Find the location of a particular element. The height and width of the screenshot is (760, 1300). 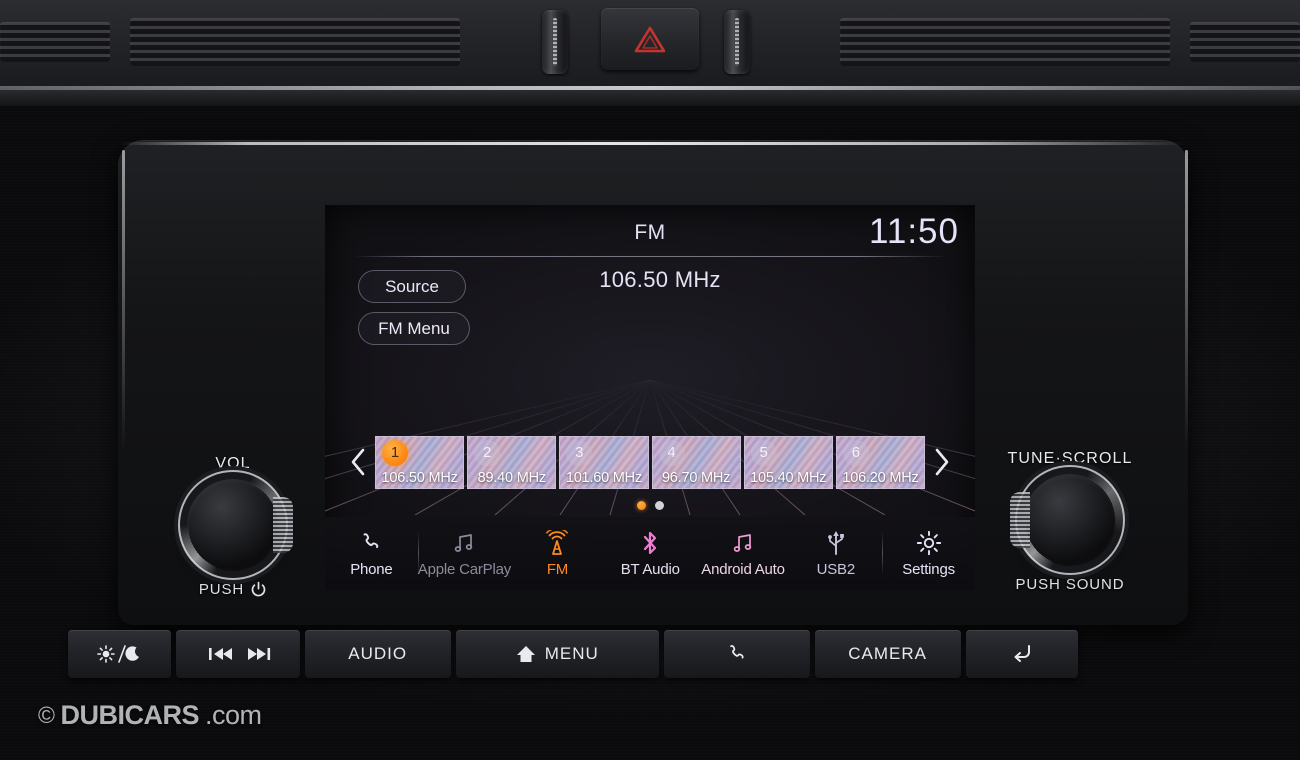

gear-icon is located at coordinates (929, 543).